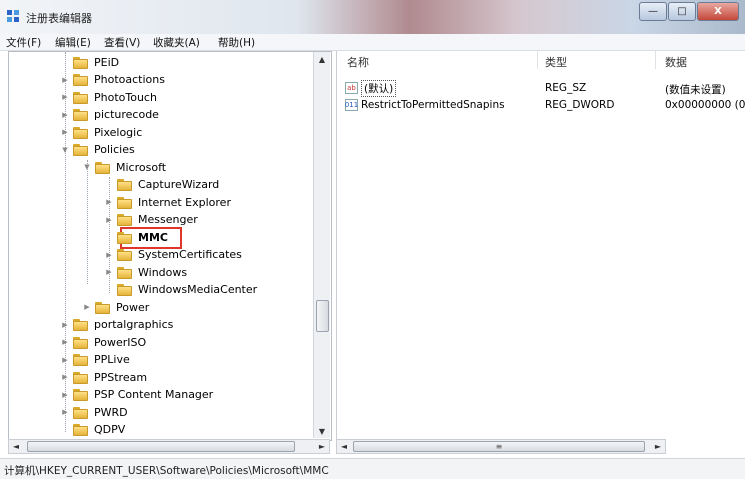  Describe the element at coordinates (556, 62) in the screenshot. I see `column-header-type: 类型` at that location.